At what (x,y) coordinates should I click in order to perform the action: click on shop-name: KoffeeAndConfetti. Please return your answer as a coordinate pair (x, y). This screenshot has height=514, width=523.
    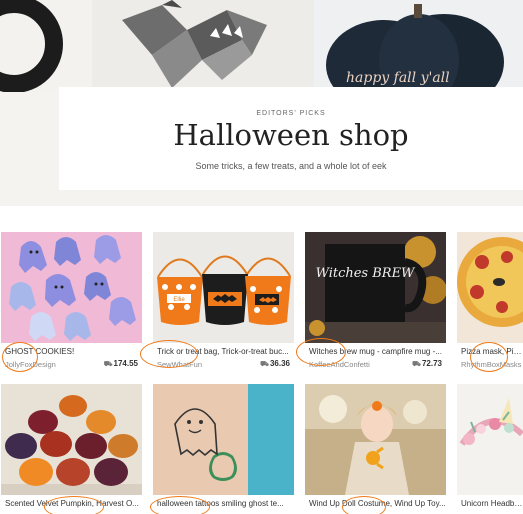
    Looking at the image, I should click on (349, 364).